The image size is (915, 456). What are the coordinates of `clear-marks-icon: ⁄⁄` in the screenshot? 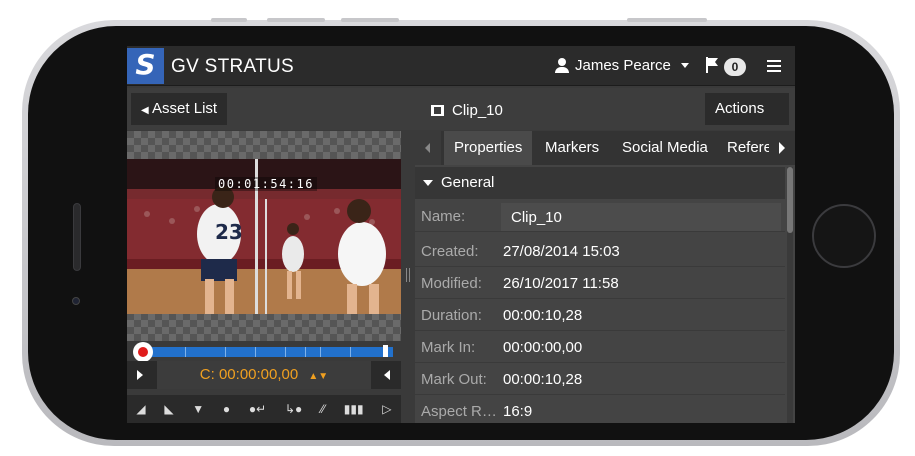 It's located at (323, 409).